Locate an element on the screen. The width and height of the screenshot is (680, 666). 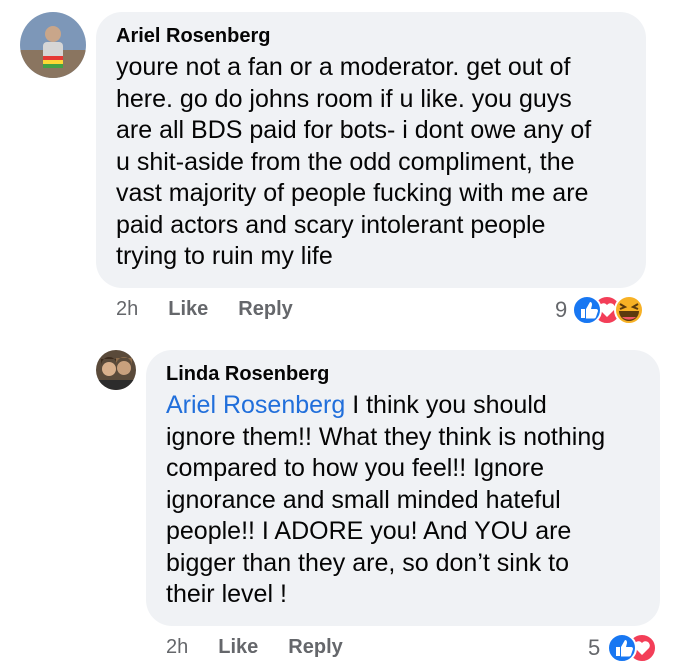
reactions-summary: 5 is located at coordinates (623, 648).